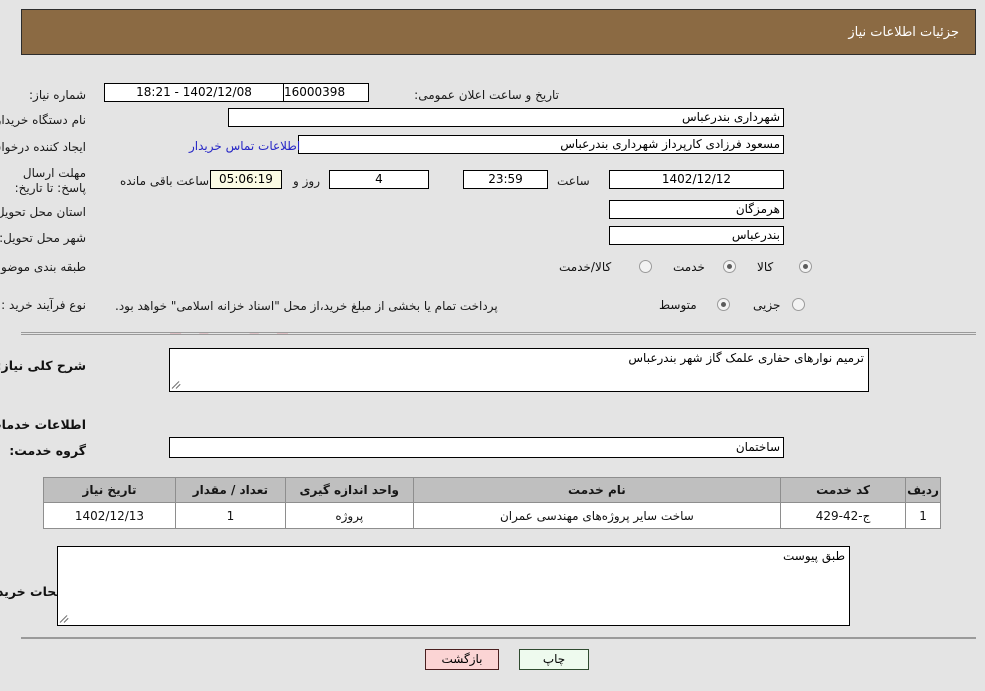  I want to click on remaining-time-label: ساعت باقی مانده, so click(166, 181).